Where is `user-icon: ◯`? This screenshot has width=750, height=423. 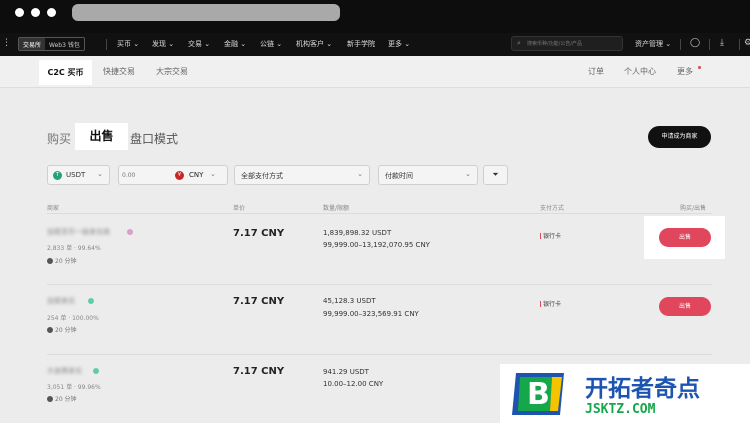
user-icon: ◯ is located at coordinates (695, 43).